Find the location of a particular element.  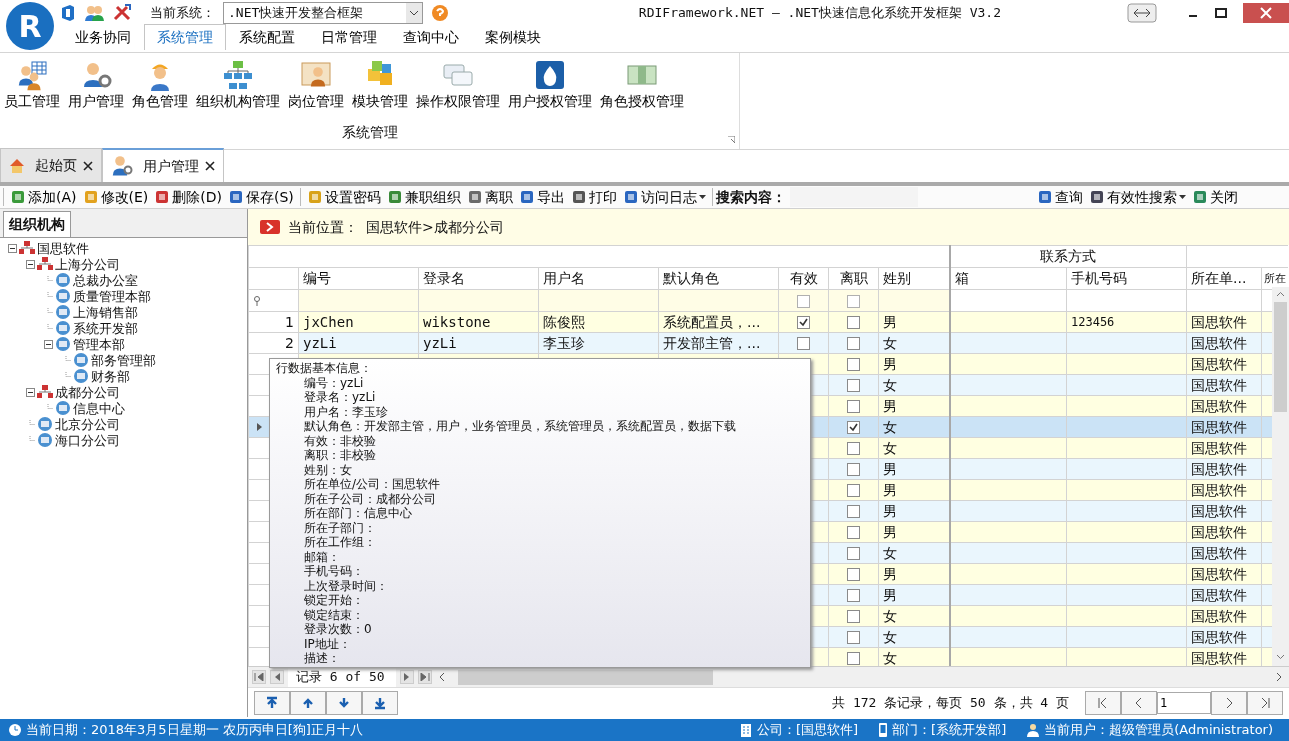

move-top-button is located at coordinates (272, 702).